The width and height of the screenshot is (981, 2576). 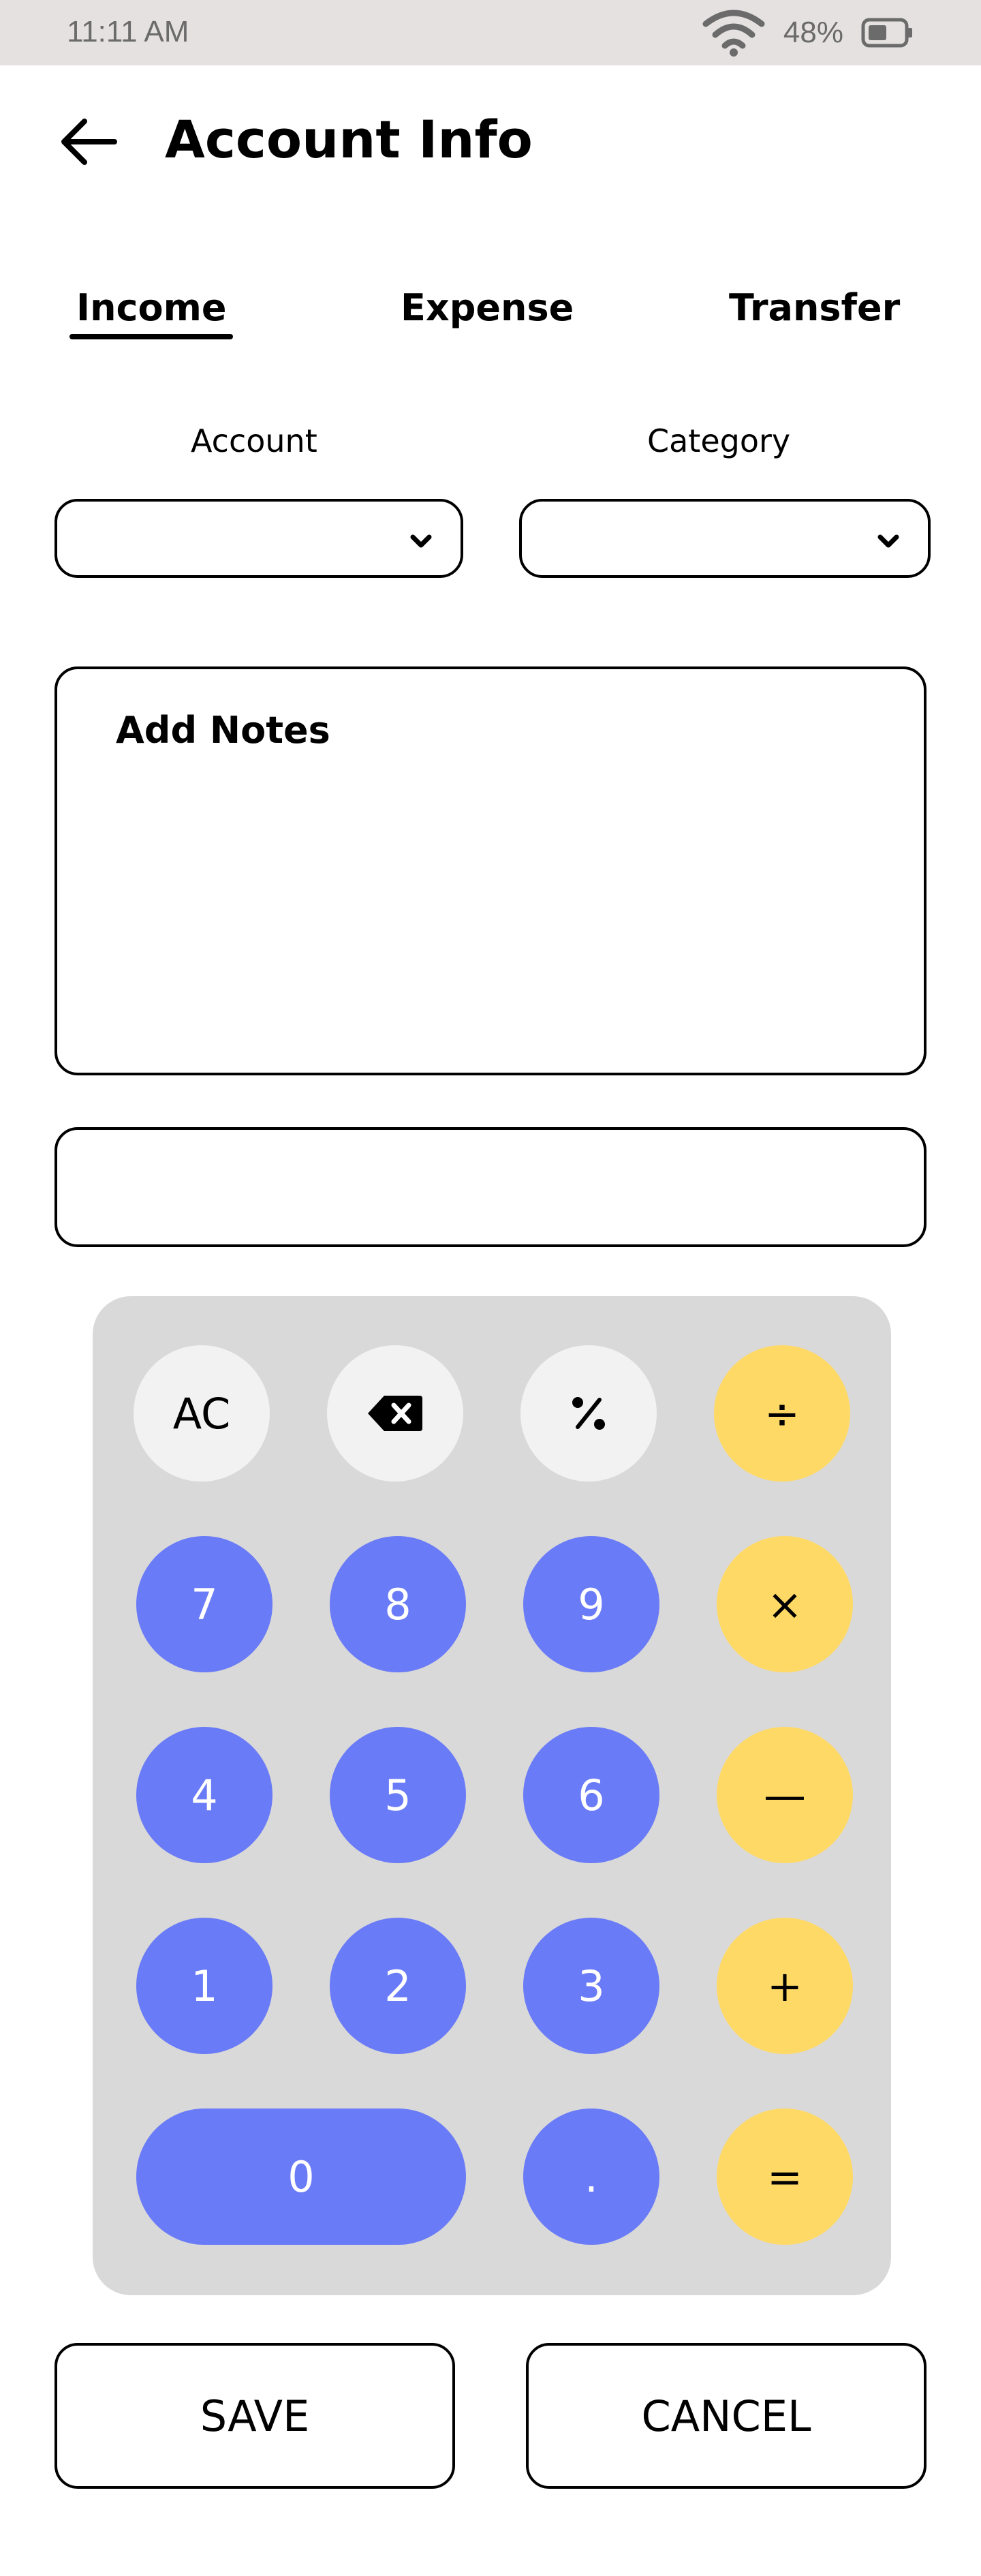 What do you see at coordinates (488, 307) in the screenshot?
I see `tab-expense: Expense` at bounding box center [488, 307].